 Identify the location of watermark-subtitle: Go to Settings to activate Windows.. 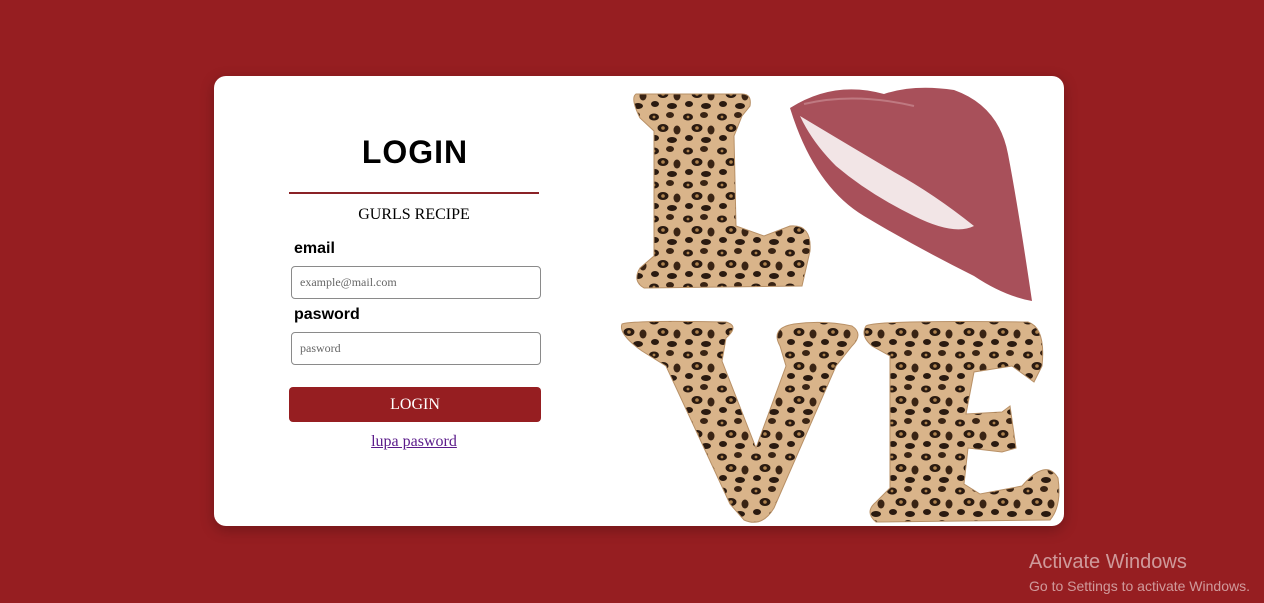
(1139, 586).